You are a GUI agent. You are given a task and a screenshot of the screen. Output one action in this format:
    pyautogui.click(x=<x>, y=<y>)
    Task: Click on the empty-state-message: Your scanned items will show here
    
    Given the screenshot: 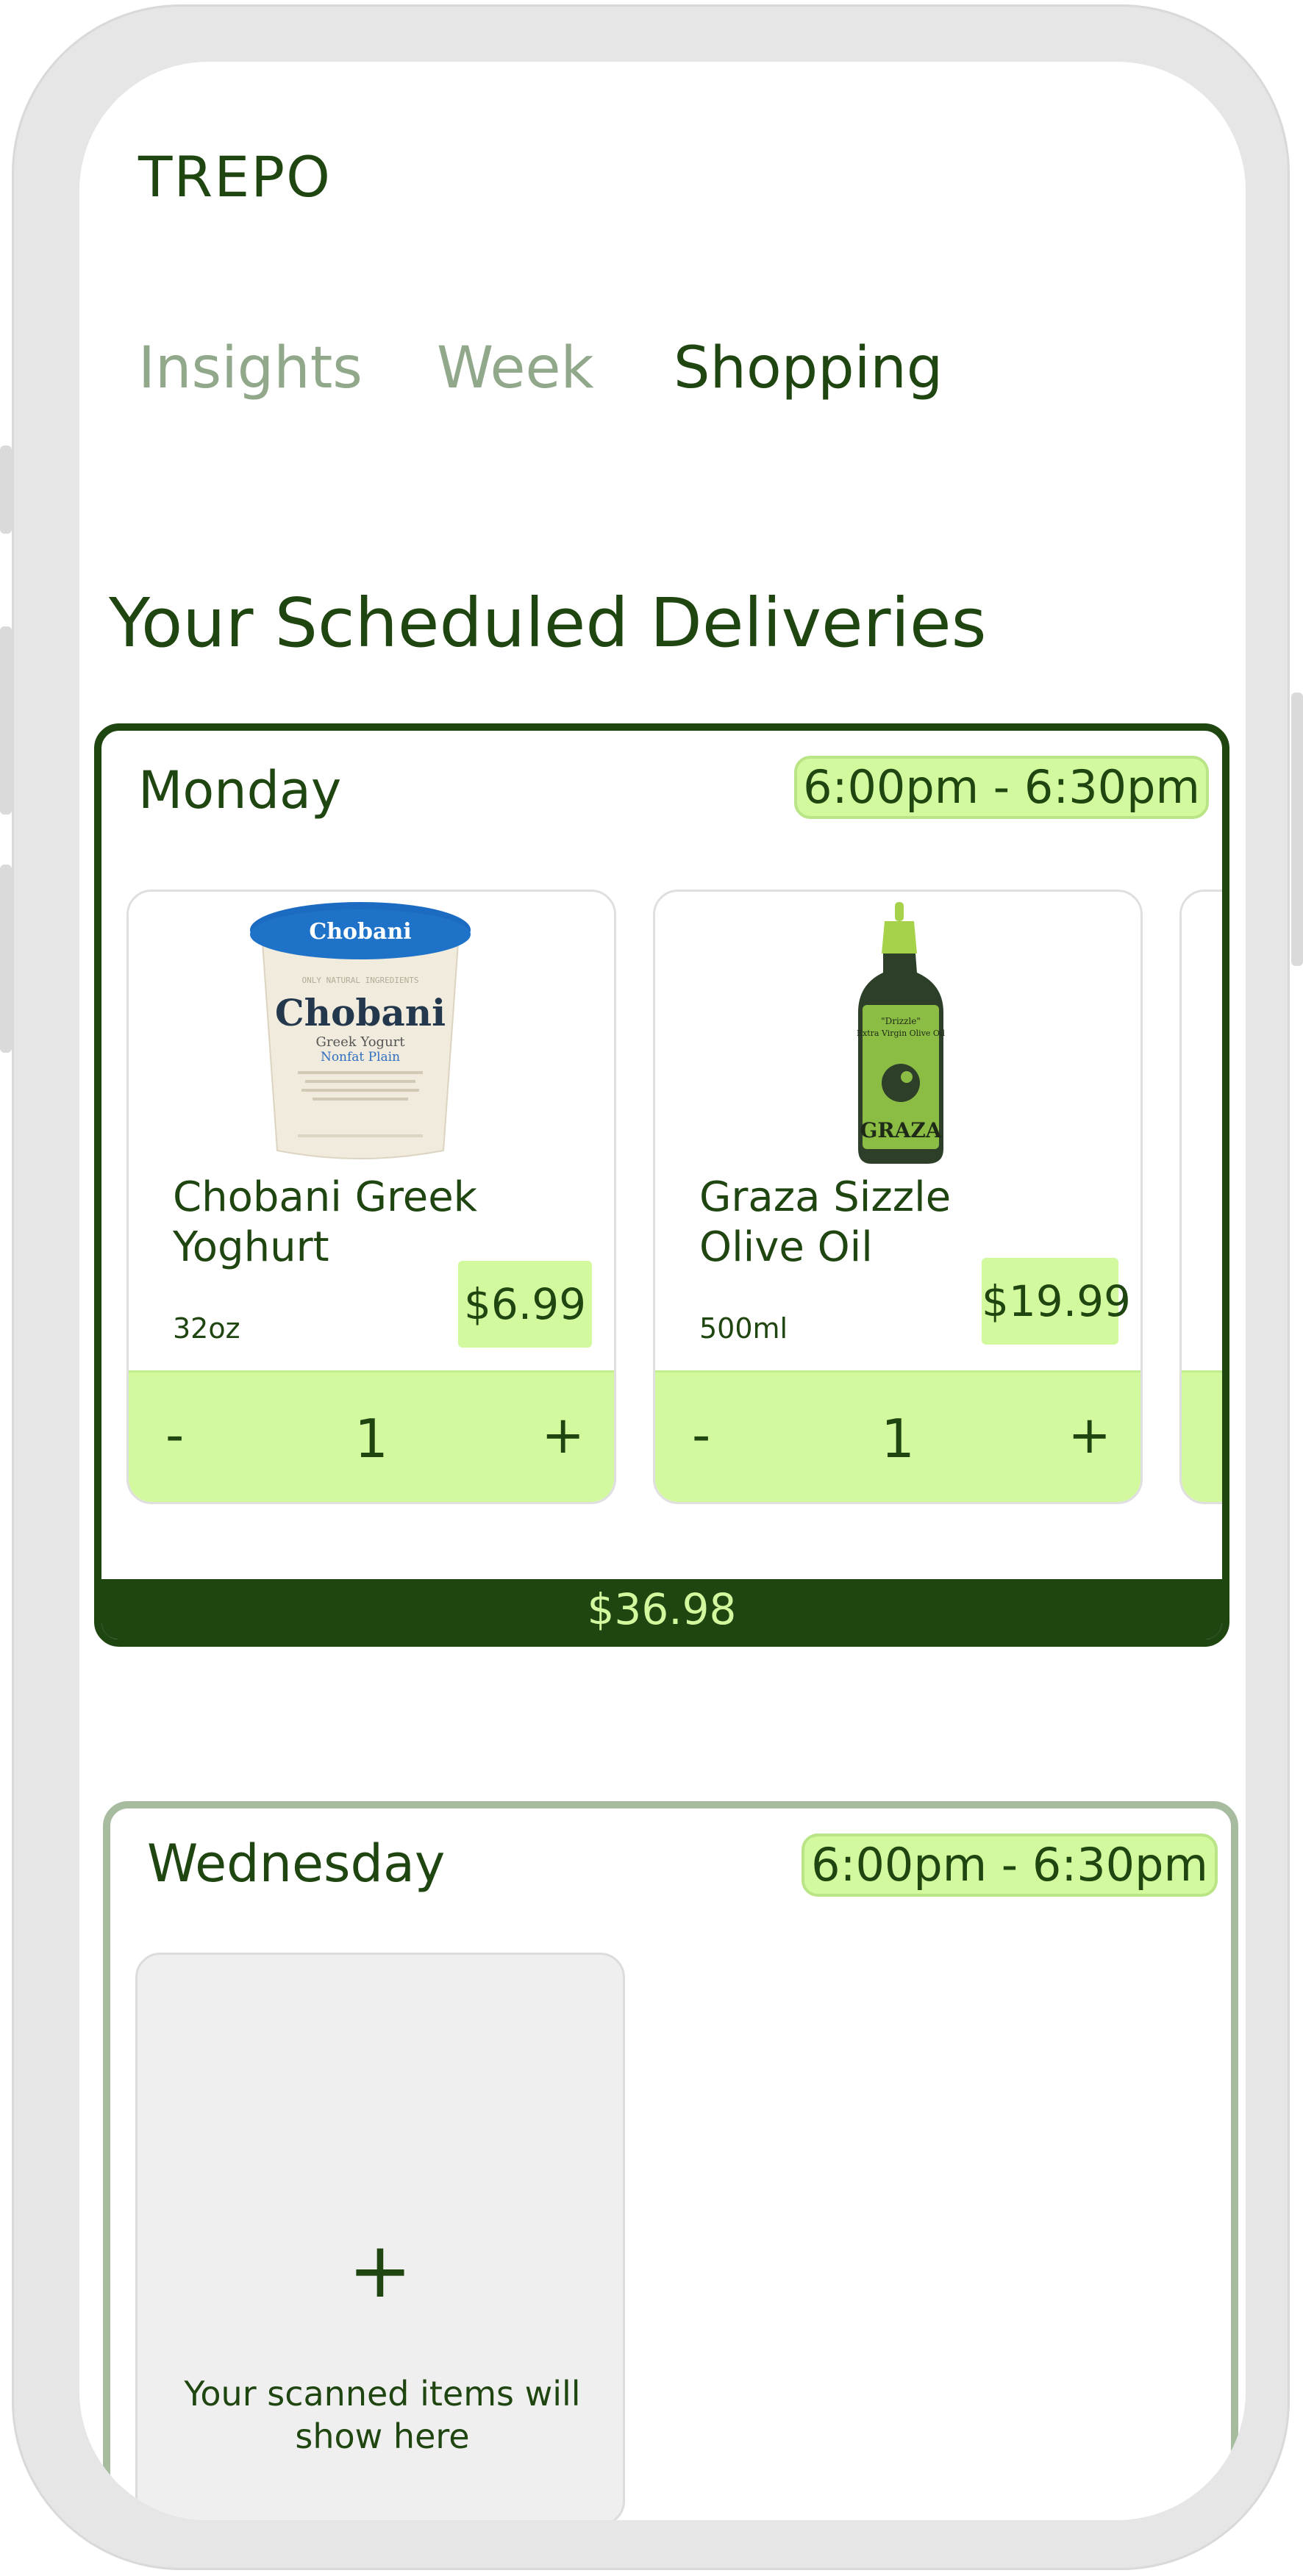 What is the action you would take?
    pyautogui.click(x=382, y=2415)
    